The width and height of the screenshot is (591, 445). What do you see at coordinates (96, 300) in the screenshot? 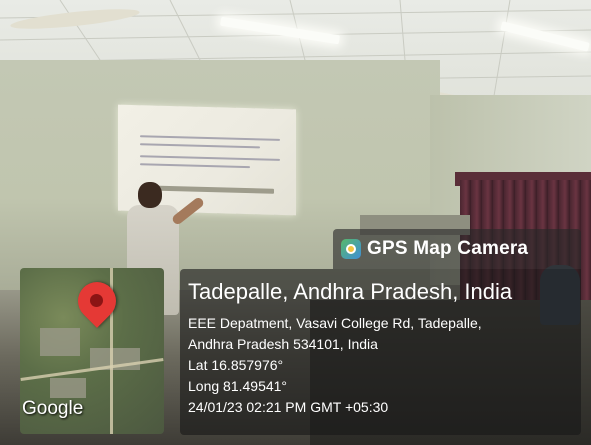
I see `map-pin-center` at bounding box center [96, 300].